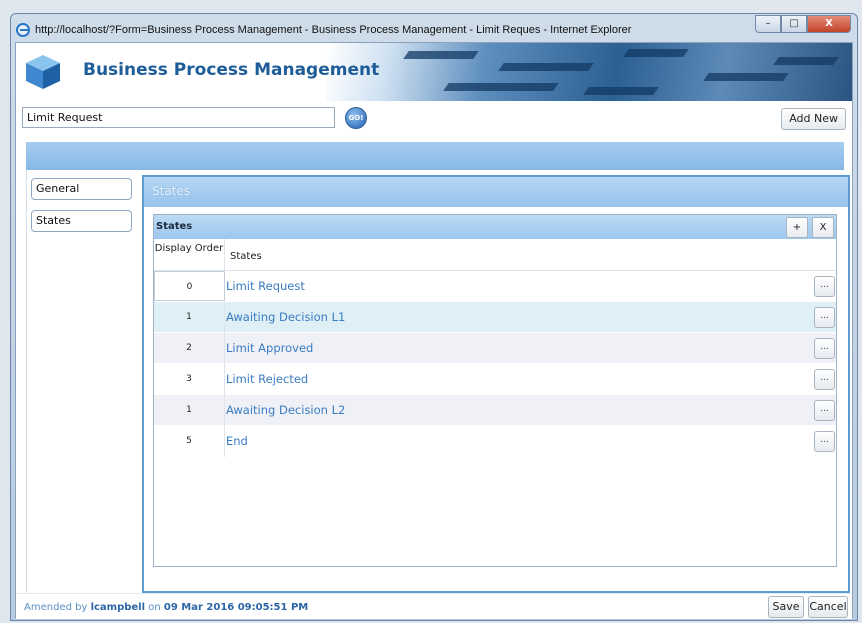 Image resolution: width=862 pixels, height=623 pixels. Describe the element at coordinates (189, 441) in the screenshot. I see `display-order-cell: 5` at that location.